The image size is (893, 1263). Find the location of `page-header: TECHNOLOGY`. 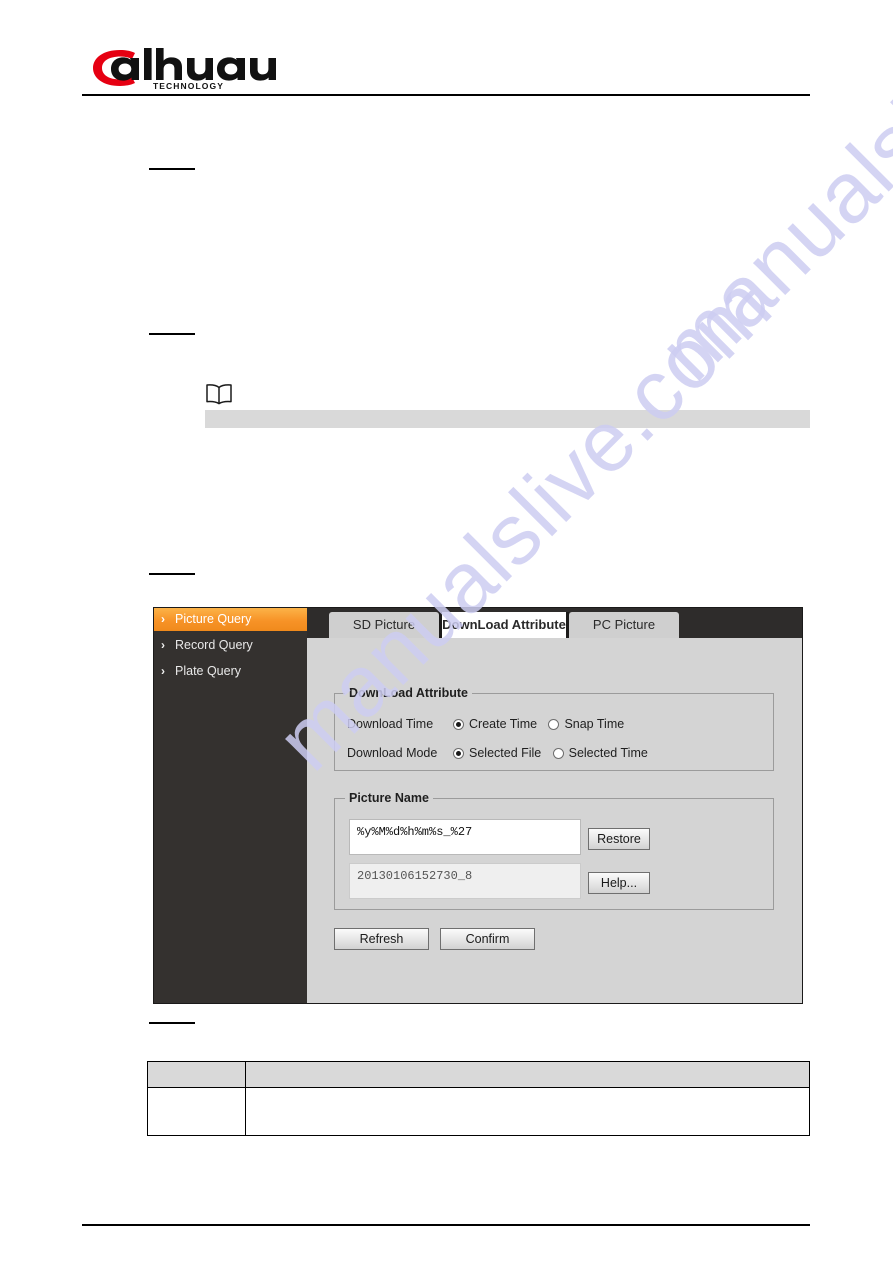

page-header: TECHNOLOGY is located at coordinates (446, 69).